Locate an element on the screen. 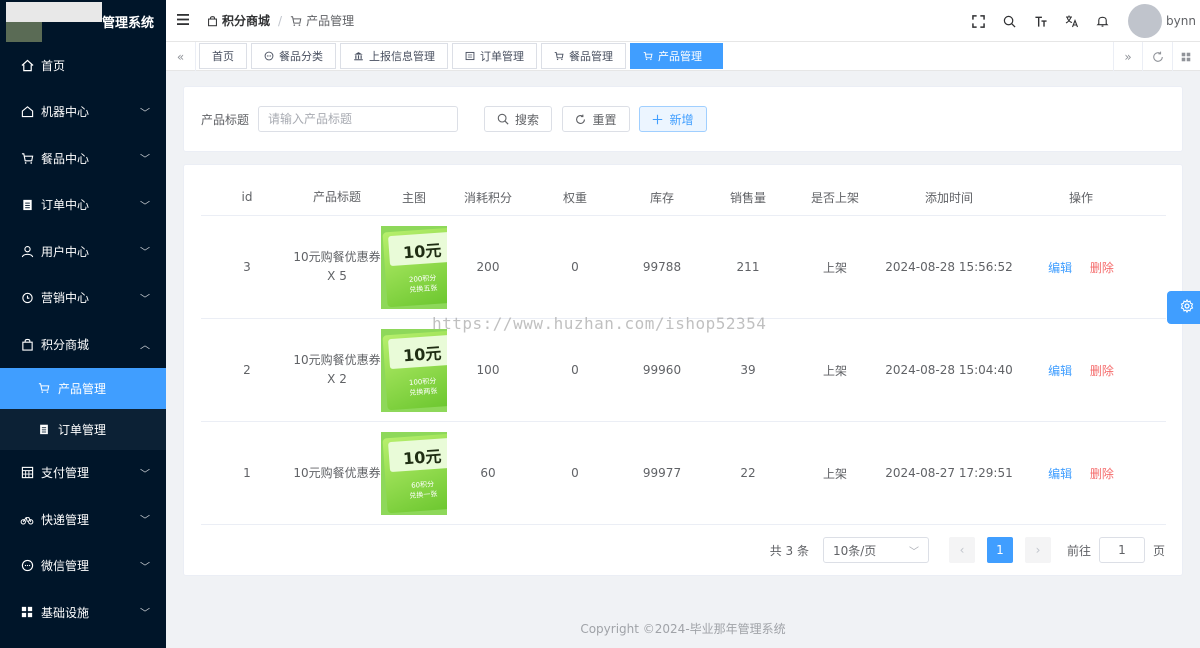 The width and height of the screenshot is (1200, 648). thumb-subtext: 60积分 兑换一张 is located at coordinates (423, 489).